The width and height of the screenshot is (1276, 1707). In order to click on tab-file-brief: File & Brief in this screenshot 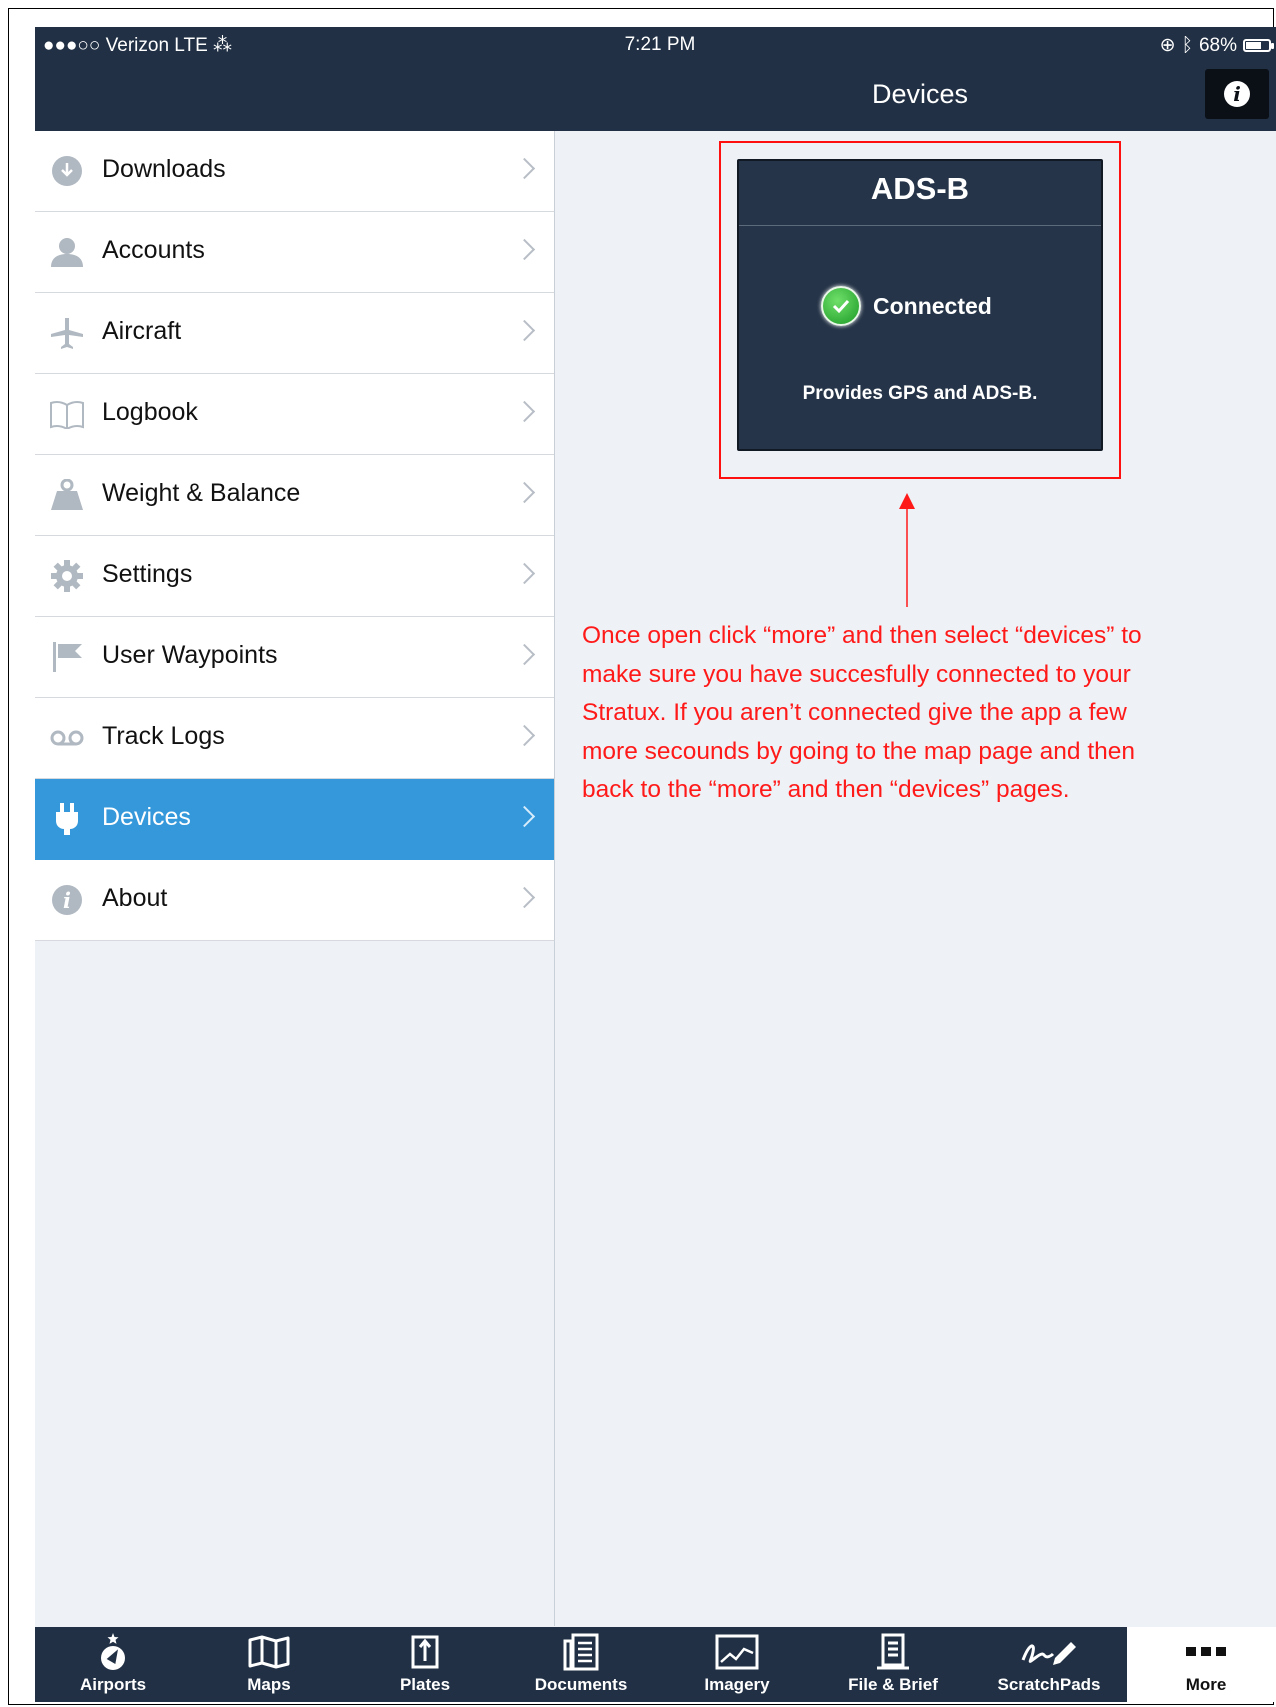, I will do `click(893, 1664)`.